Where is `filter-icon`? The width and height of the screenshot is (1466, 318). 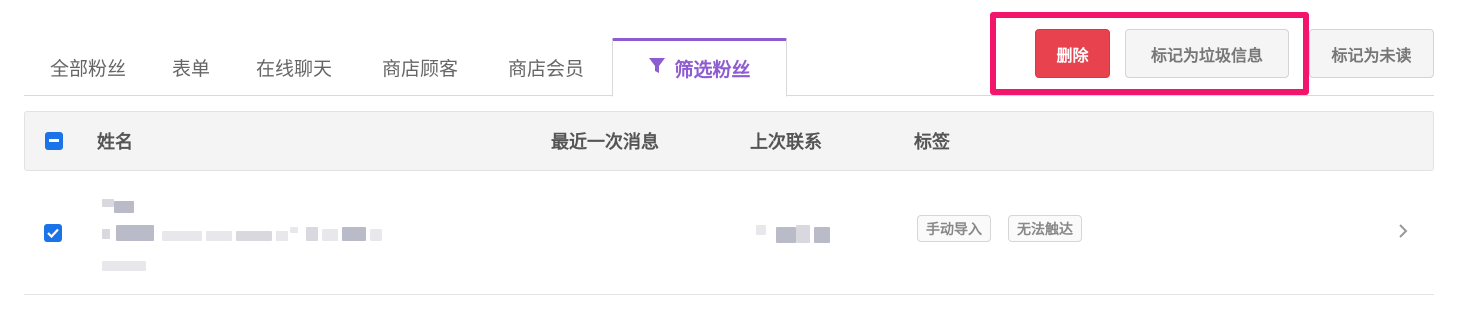
filter-icon is located at coordinates (661, 68).